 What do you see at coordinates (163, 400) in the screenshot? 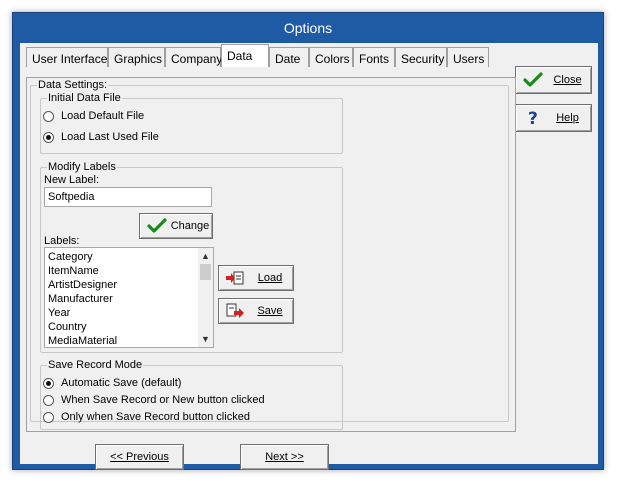
I see `radio-label: When Save Record or New button clicked` at bounding box center [163, 400].